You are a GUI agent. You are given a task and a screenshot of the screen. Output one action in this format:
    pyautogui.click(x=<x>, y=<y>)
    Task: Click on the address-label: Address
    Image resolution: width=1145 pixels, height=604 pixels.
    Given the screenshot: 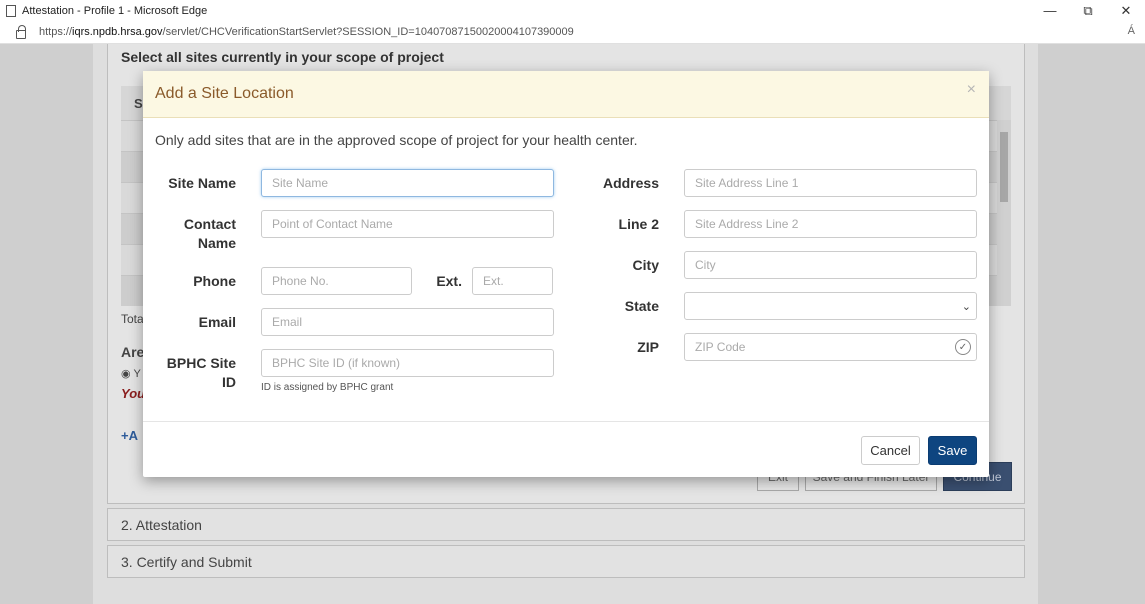 What is the action you would take?
    pyautogui.click(x=630, y=183)
    